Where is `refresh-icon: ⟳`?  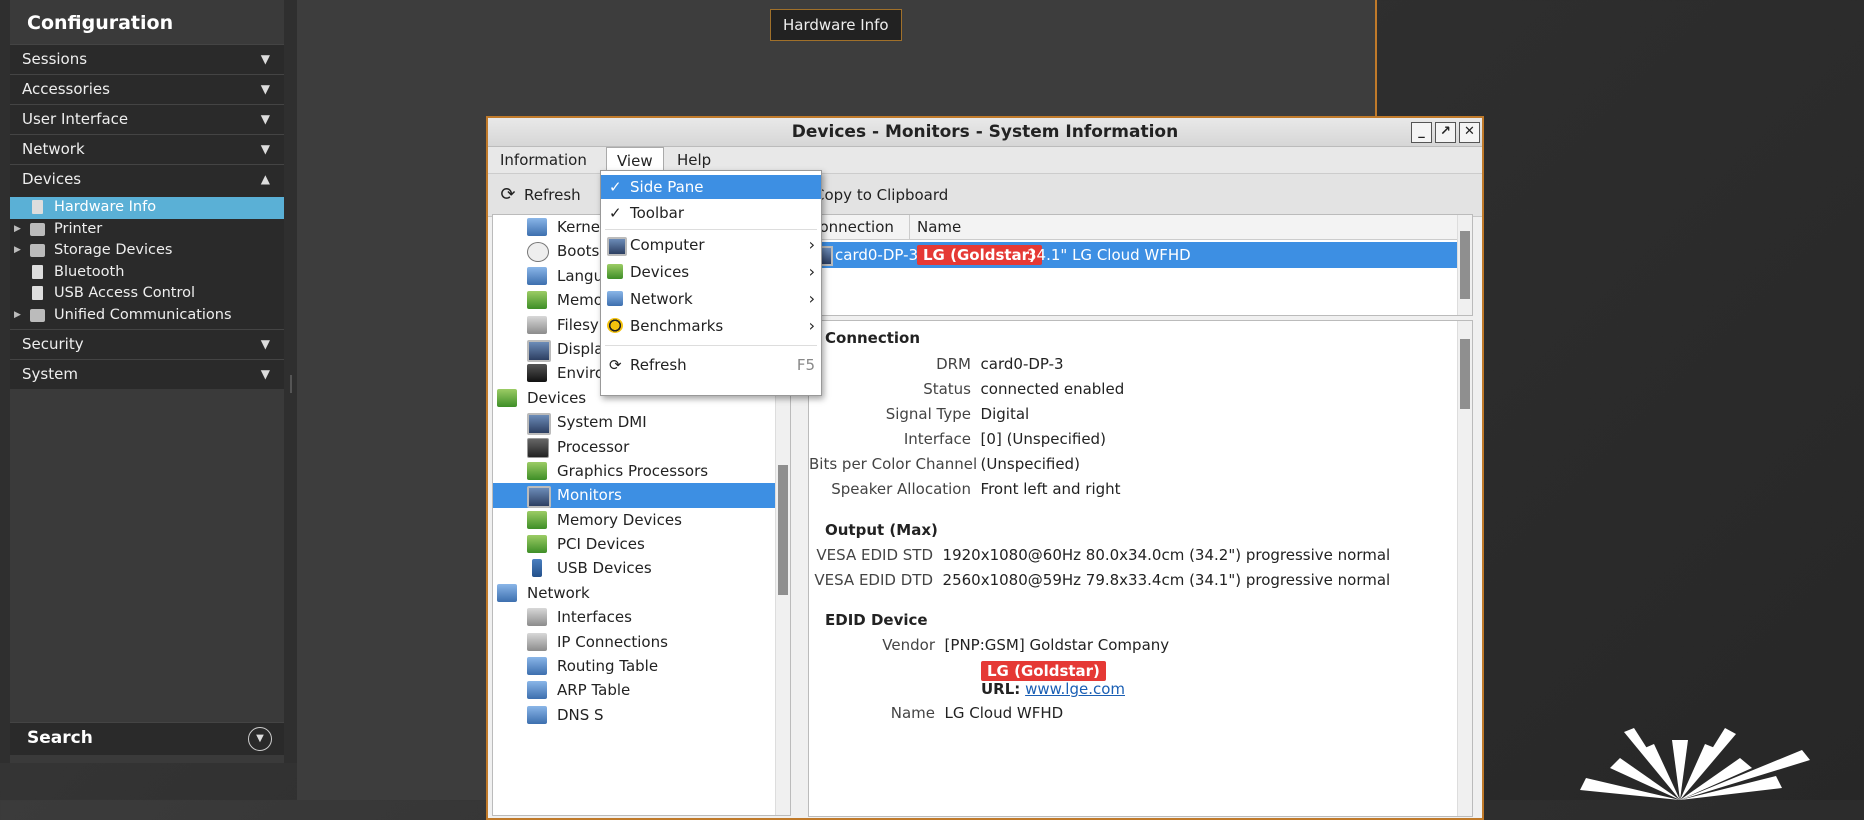
refresh-icon: ⟳ is located at coordinates (615, 365).